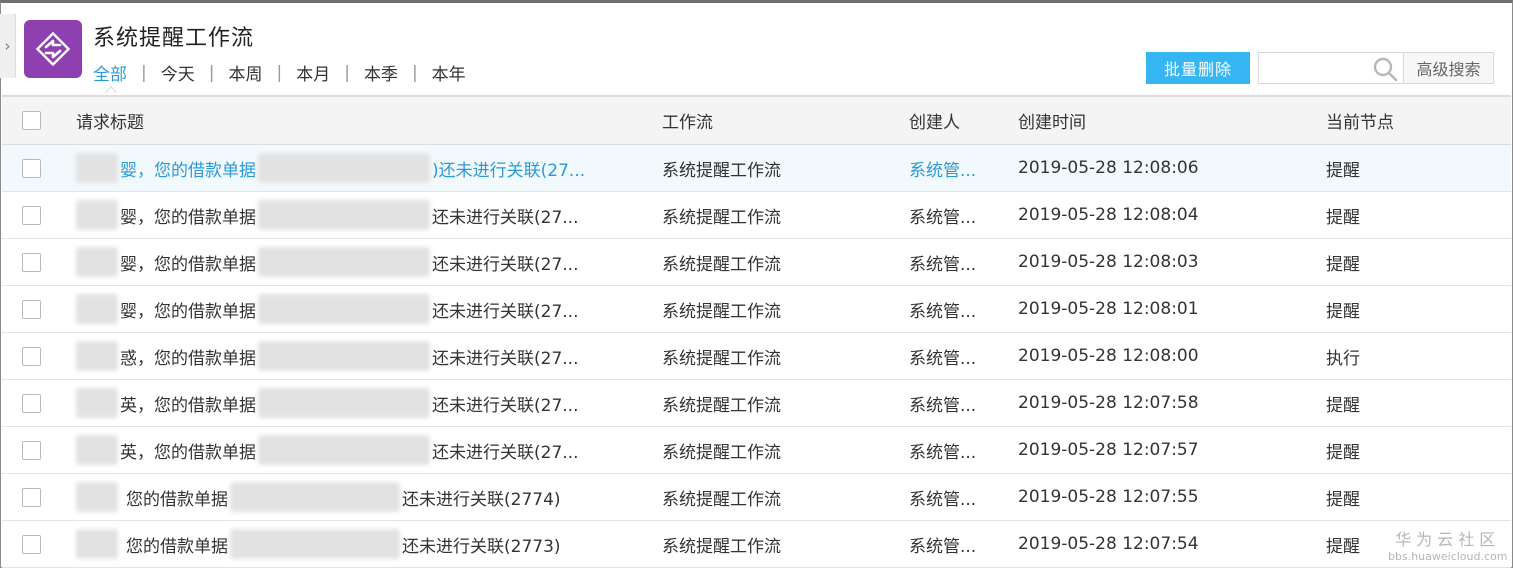  I want to click on request-title-link: 您的借款单据 还未进行关联(2773), so click(356, 544).